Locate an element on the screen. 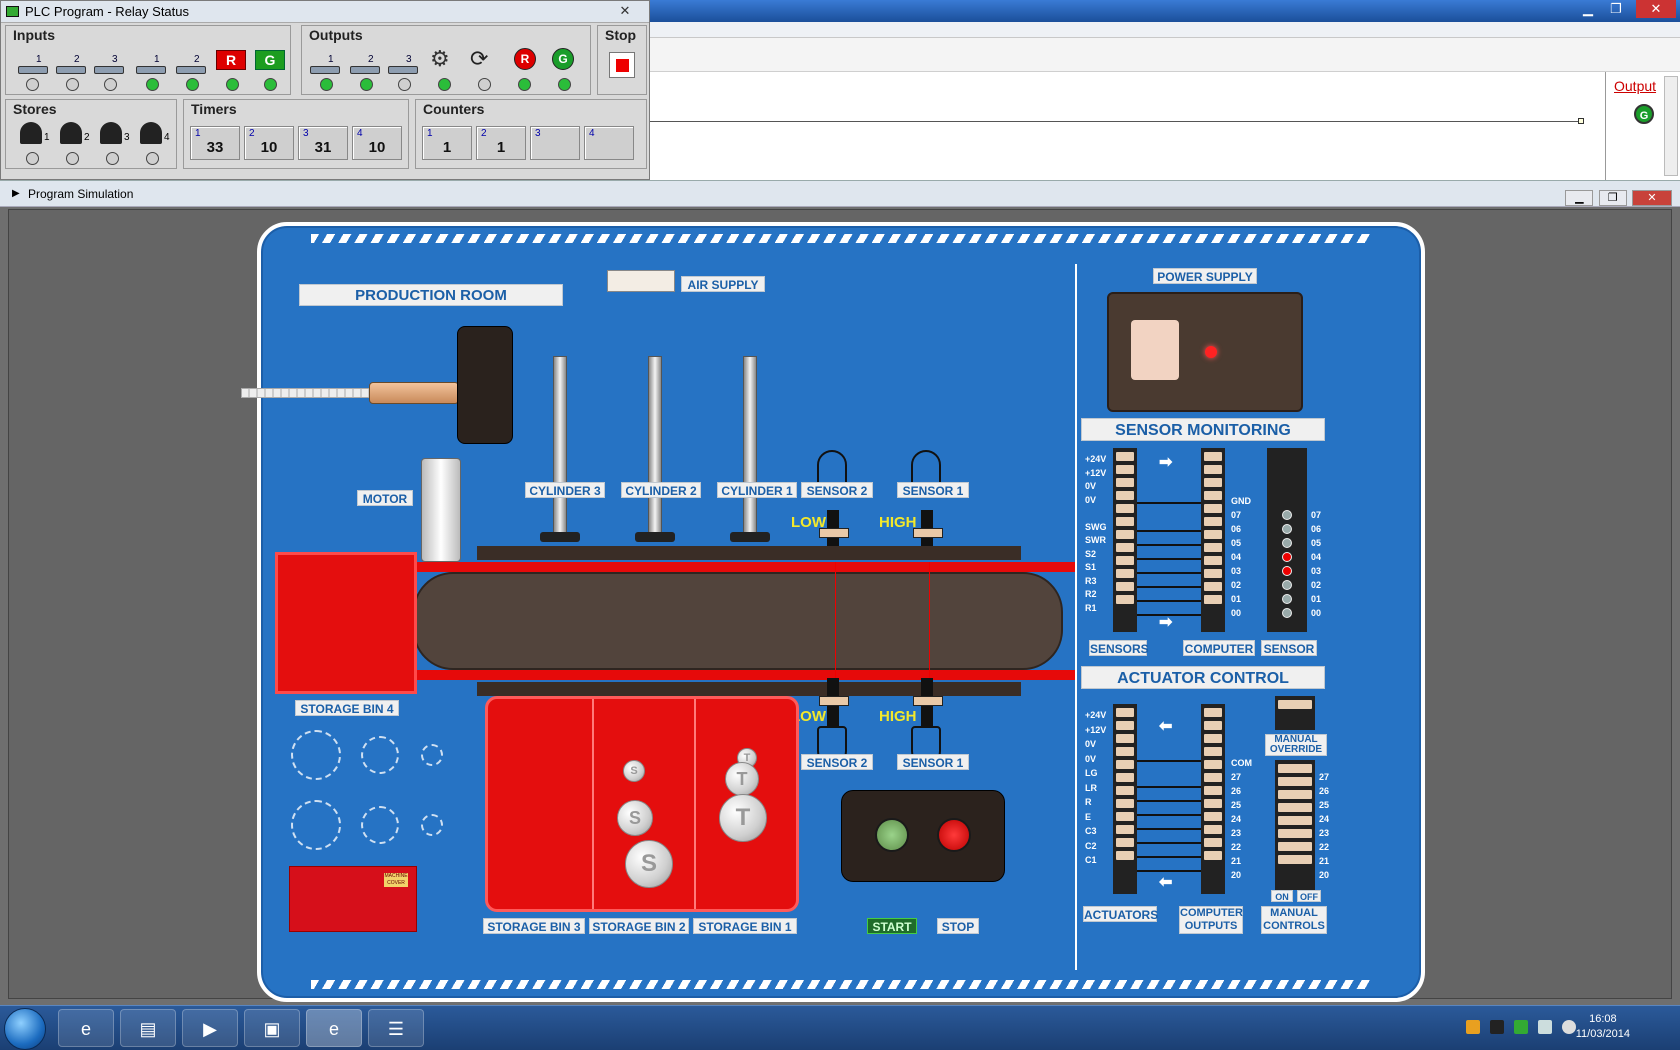  start-orb-icon is located at coordinates (25, 1029).